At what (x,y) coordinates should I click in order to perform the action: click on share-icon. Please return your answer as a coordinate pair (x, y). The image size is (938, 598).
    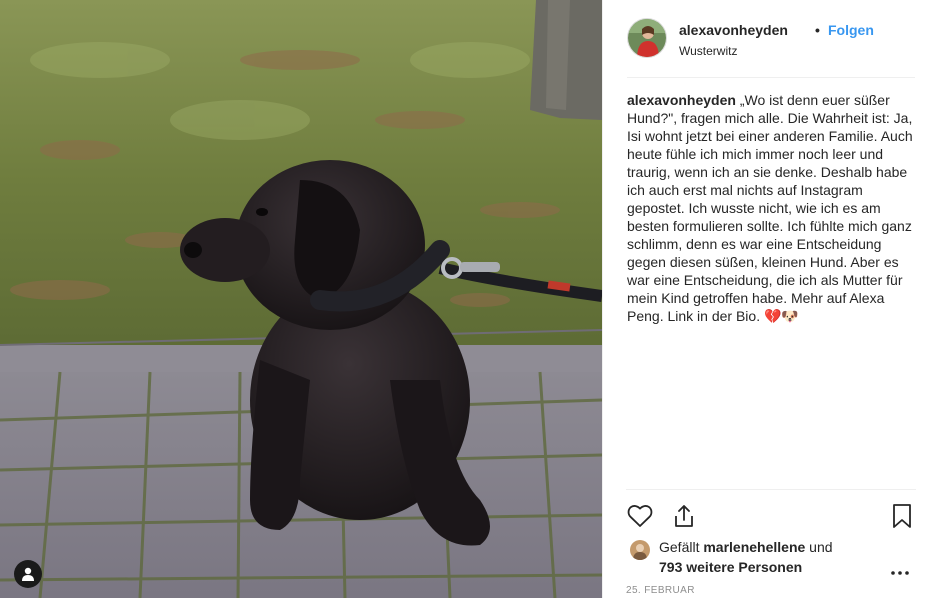
    Looking at the image, I should click on (684, 516).